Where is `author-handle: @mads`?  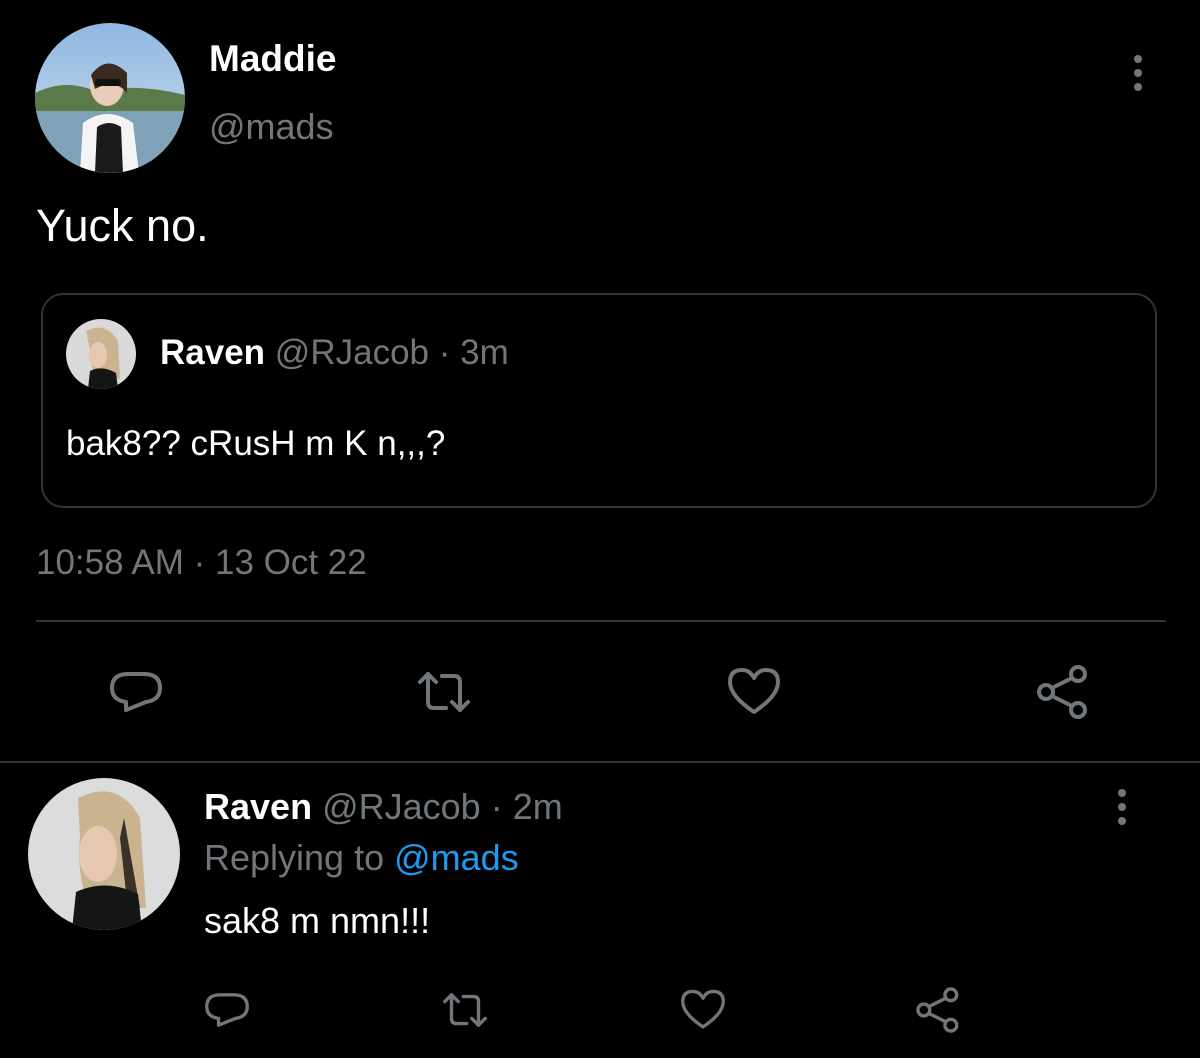 author-handle: @mads is located at coordinates (271, 127).